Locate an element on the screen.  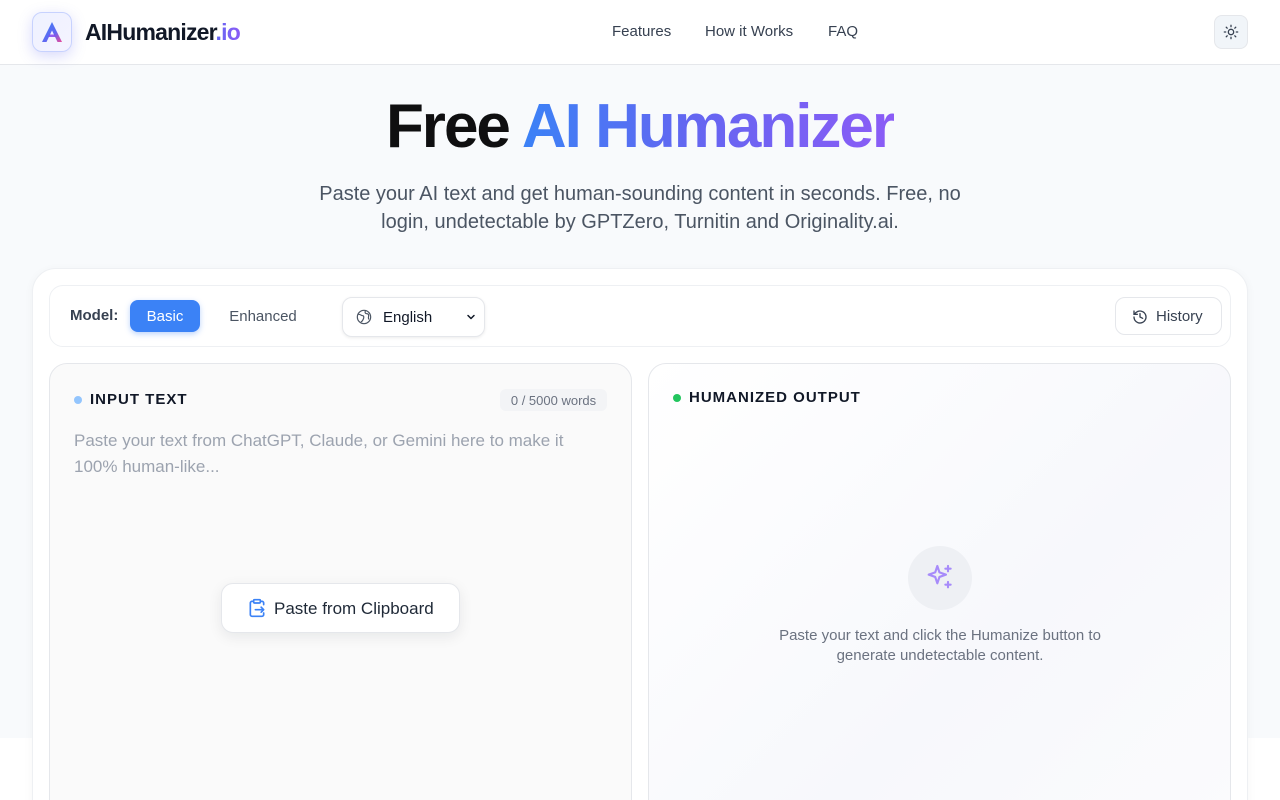
nav-features: Features is located at coordinates (641, 32).